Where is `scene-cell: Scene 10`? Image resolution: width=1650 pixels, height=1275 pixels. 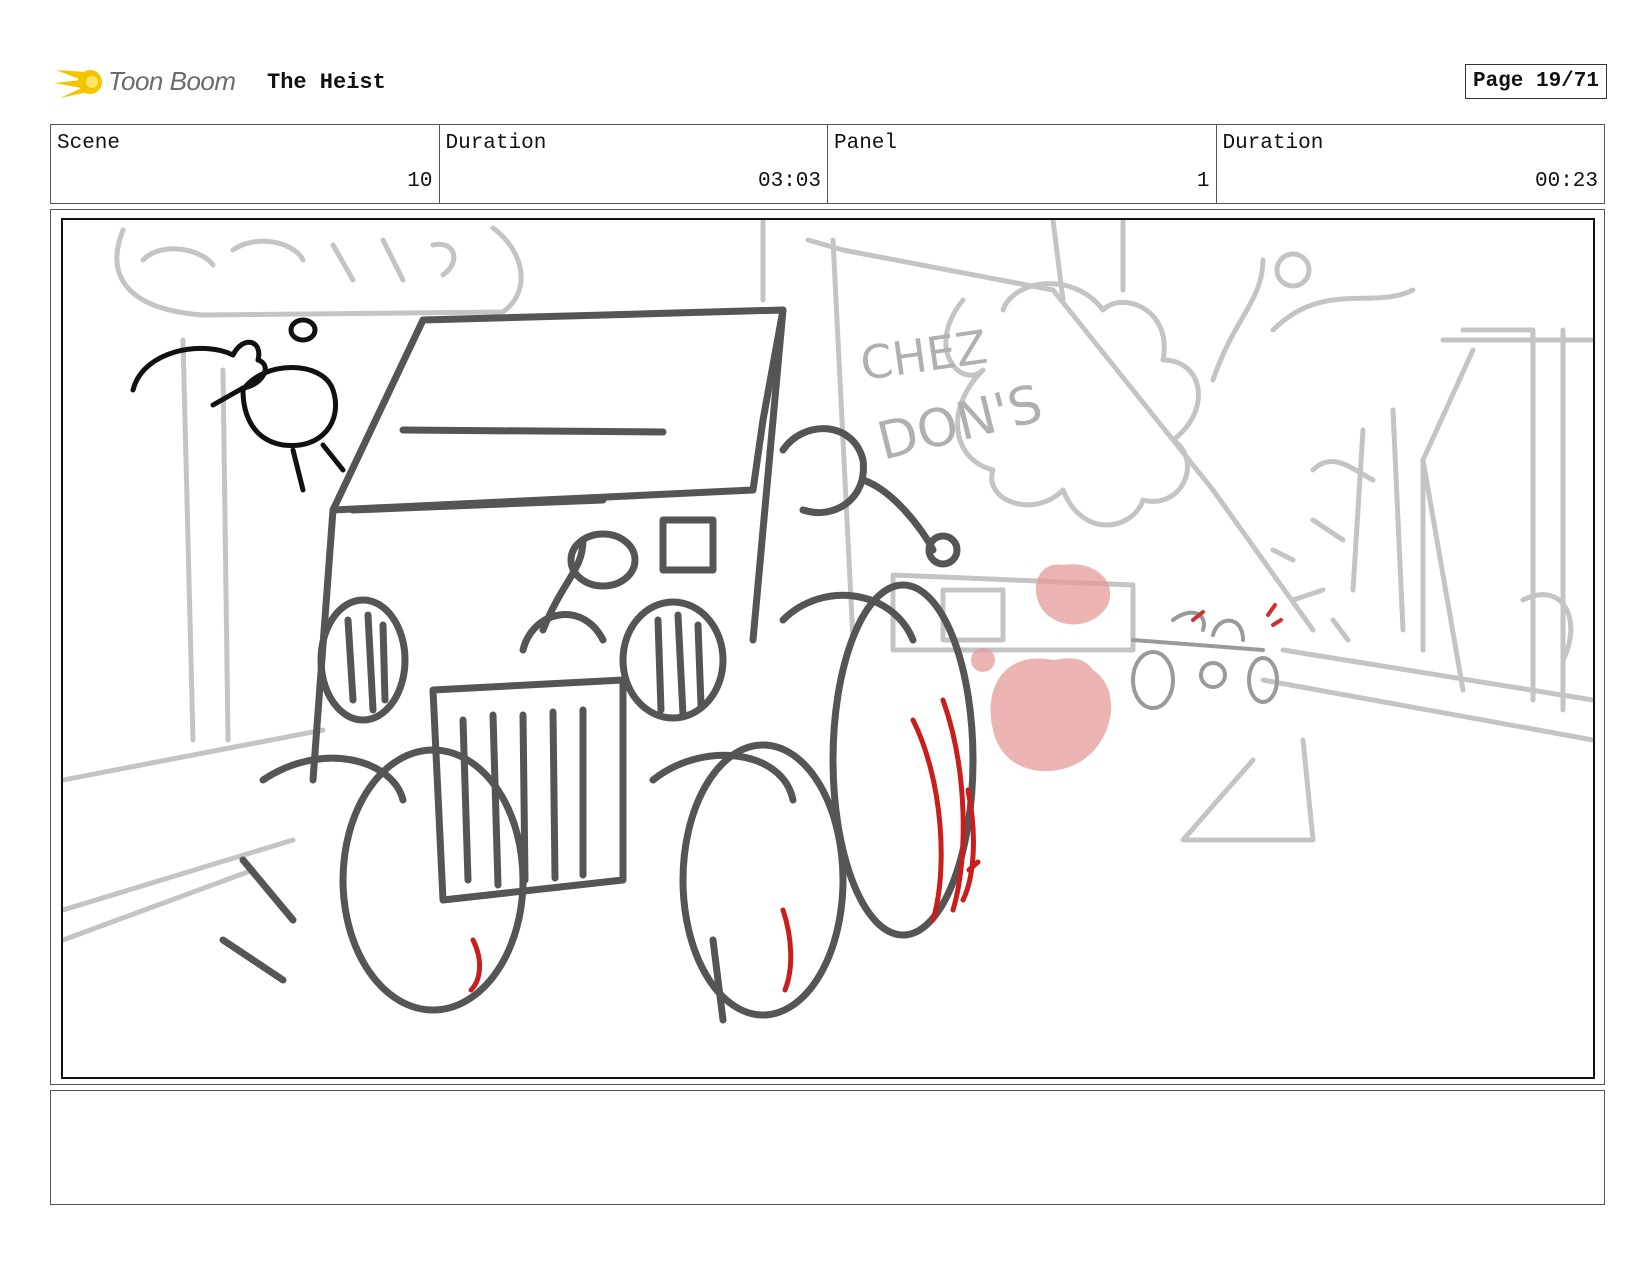 scene-cell: Scene 10 is located at coordinates (245, 164).